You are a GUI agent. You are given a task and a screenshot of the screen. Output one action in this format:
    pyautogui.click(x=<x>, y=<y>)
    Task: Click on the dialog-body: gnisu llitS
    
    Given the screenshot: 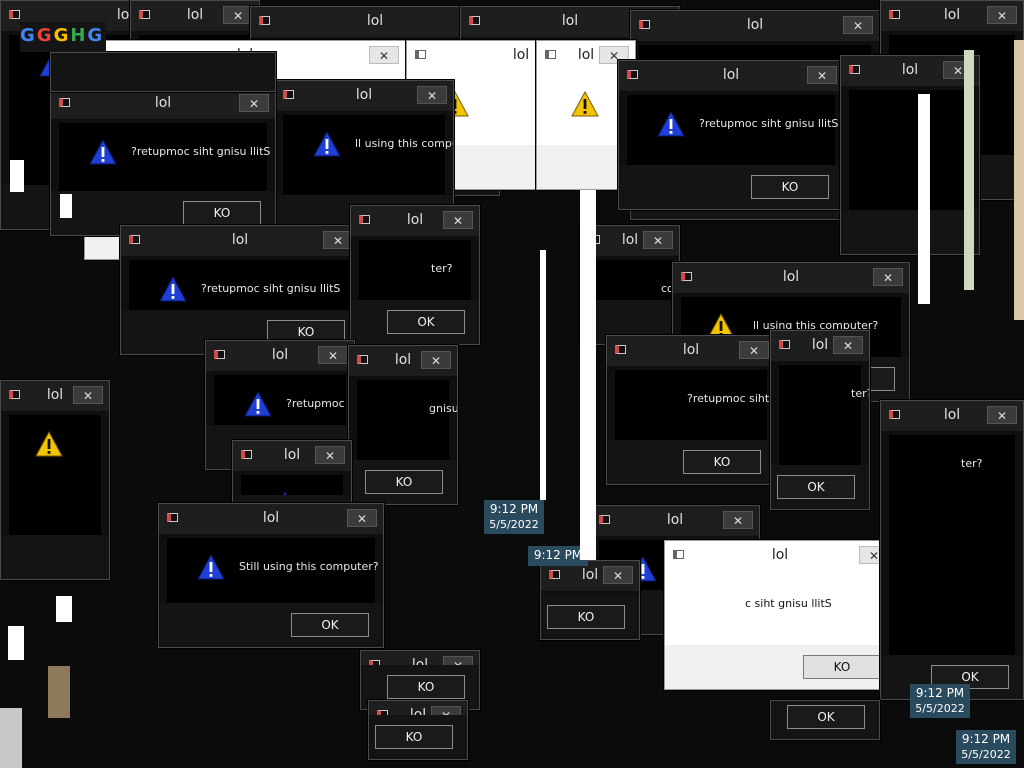 What is the action you would take?
    pyautogui.click(x=407, y=420)
    